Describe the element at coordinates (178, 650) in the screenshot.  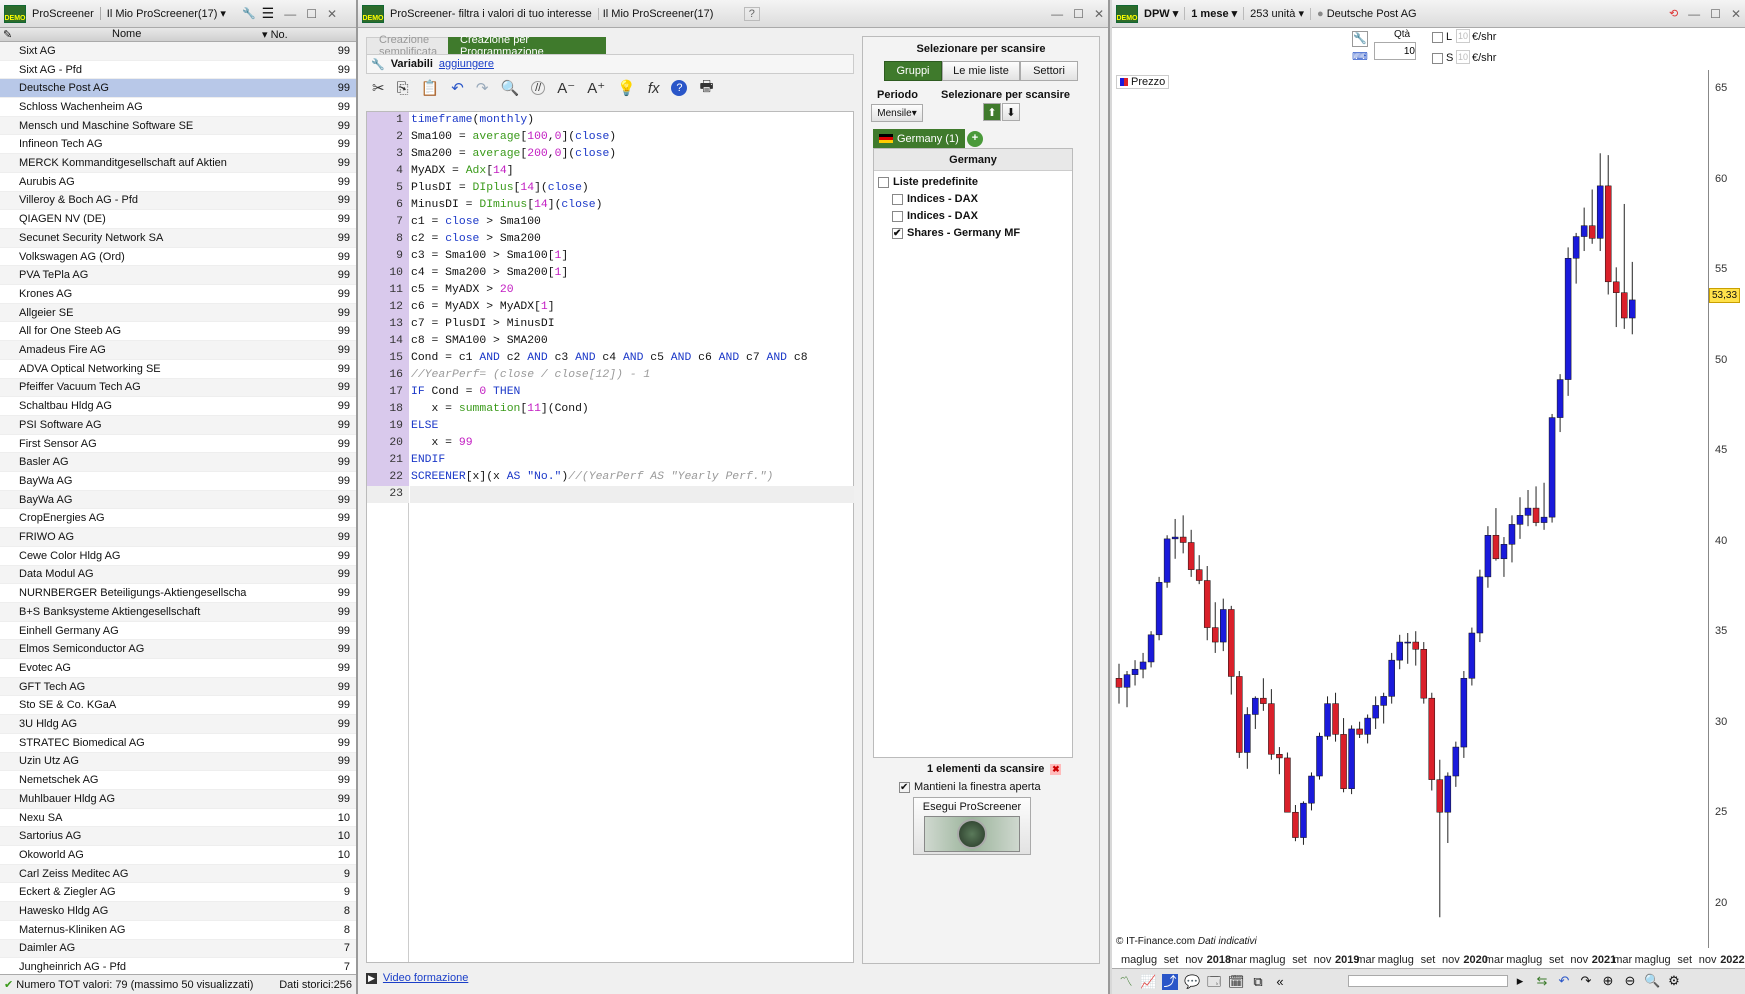
I see `list-item: Elmos Semiconductor AG 99` at that location.